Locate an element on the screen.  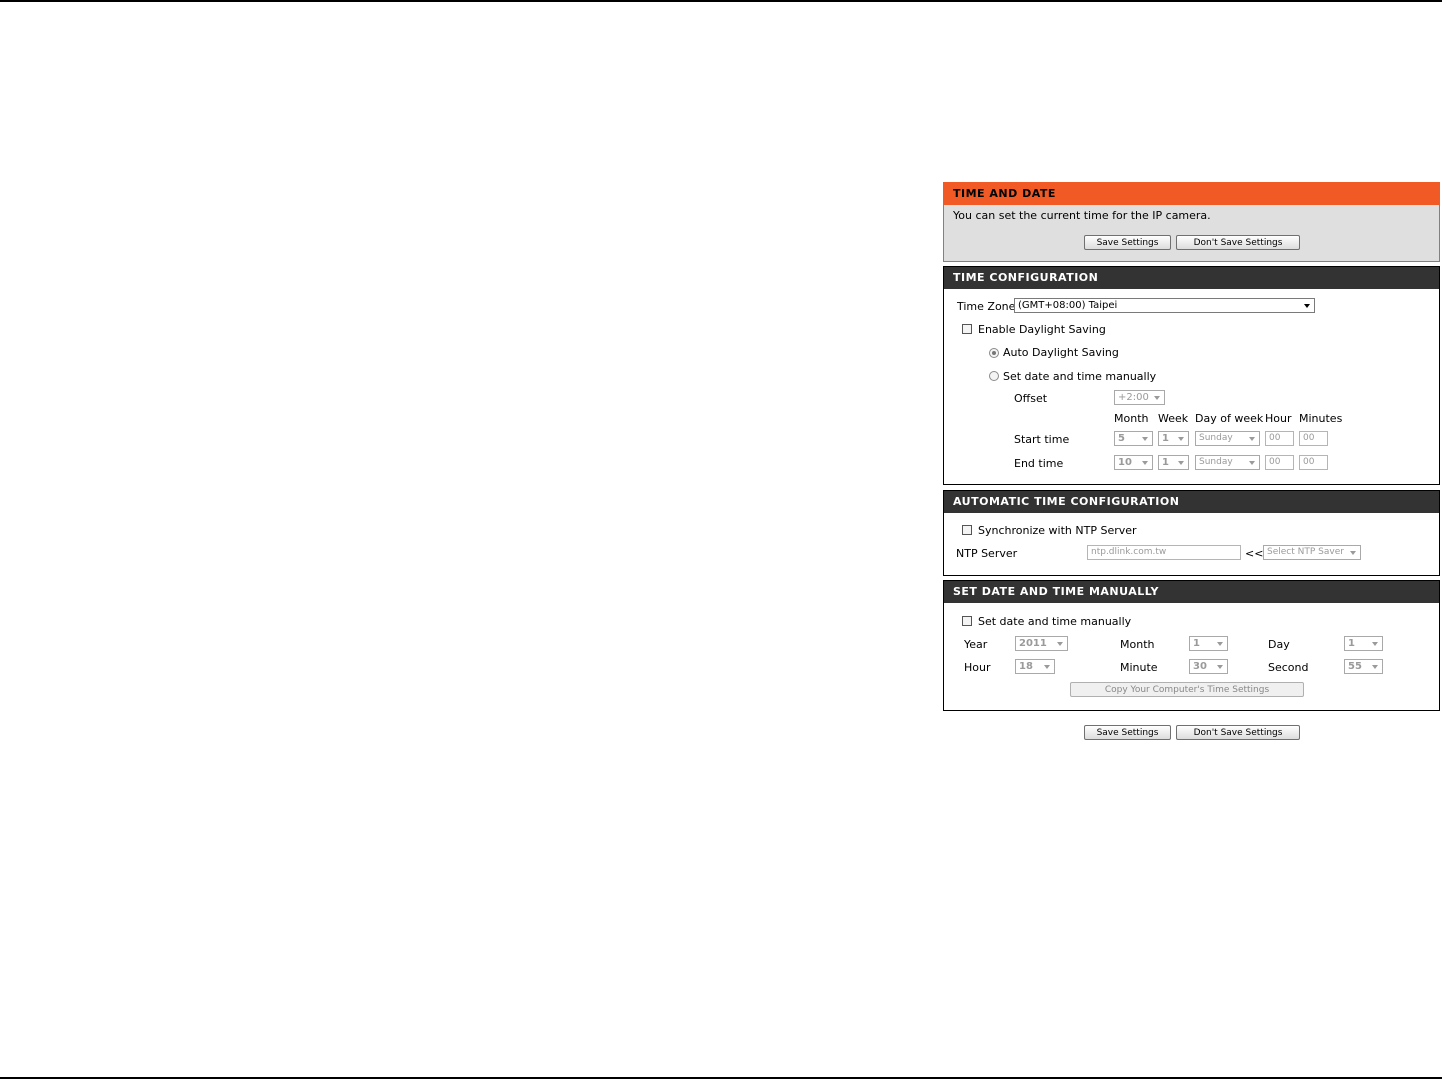
offset-select: +2:00 is located at coordinates (1139, 397).